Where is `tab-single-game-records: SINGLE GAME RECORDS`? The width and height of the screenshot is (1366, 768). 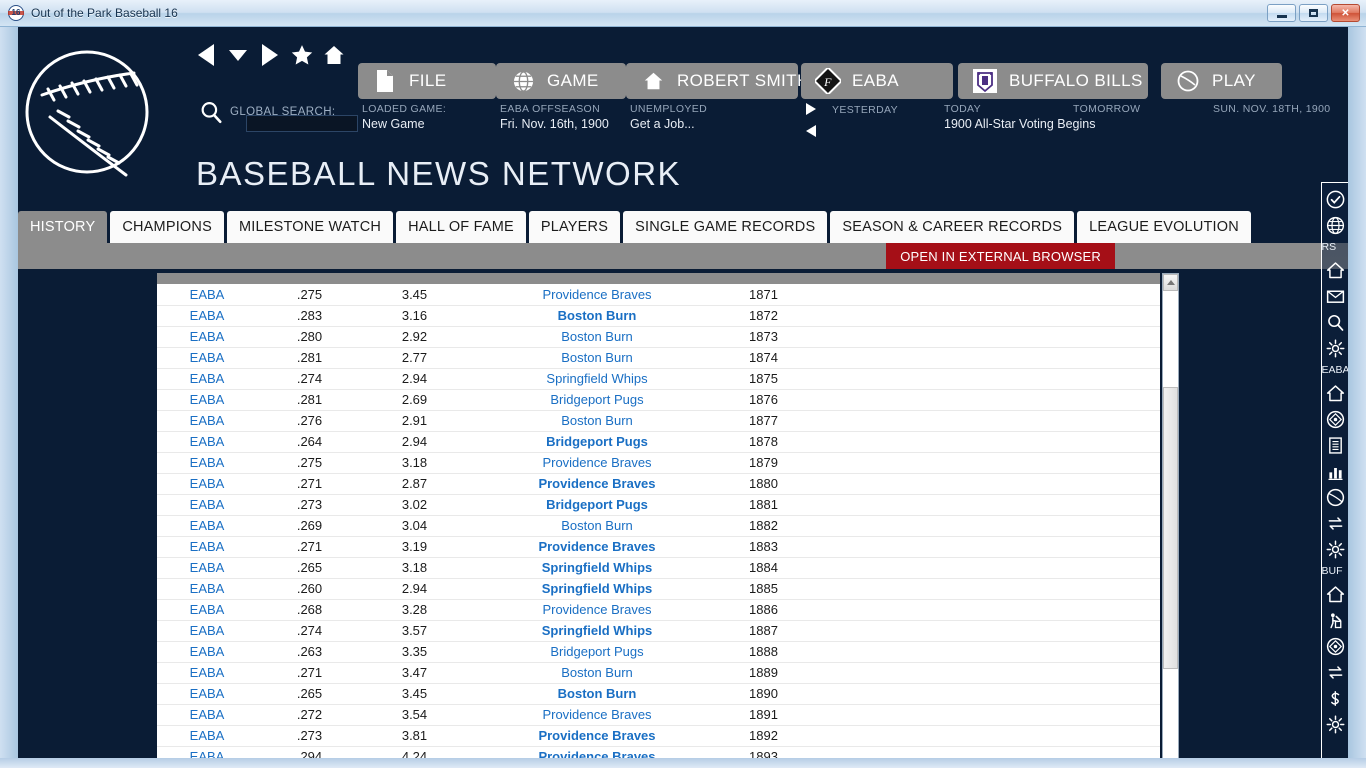
tab-single-game-records: SINGLE GAME RECORDS is located at coordinates (725, 227).